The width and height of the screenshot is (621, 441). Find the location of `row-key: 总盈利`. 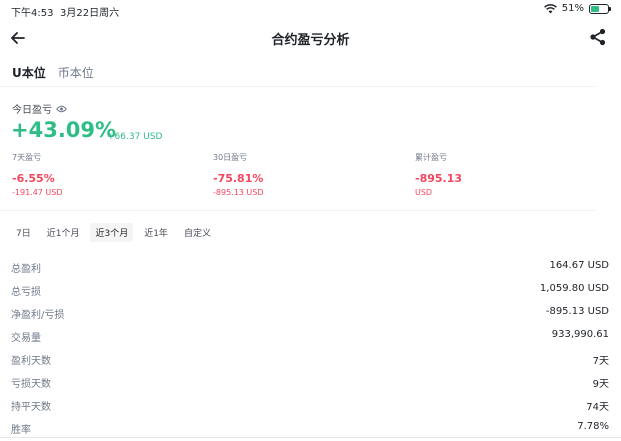

row-key: 总盈利 is located at coordinates (26, 269).